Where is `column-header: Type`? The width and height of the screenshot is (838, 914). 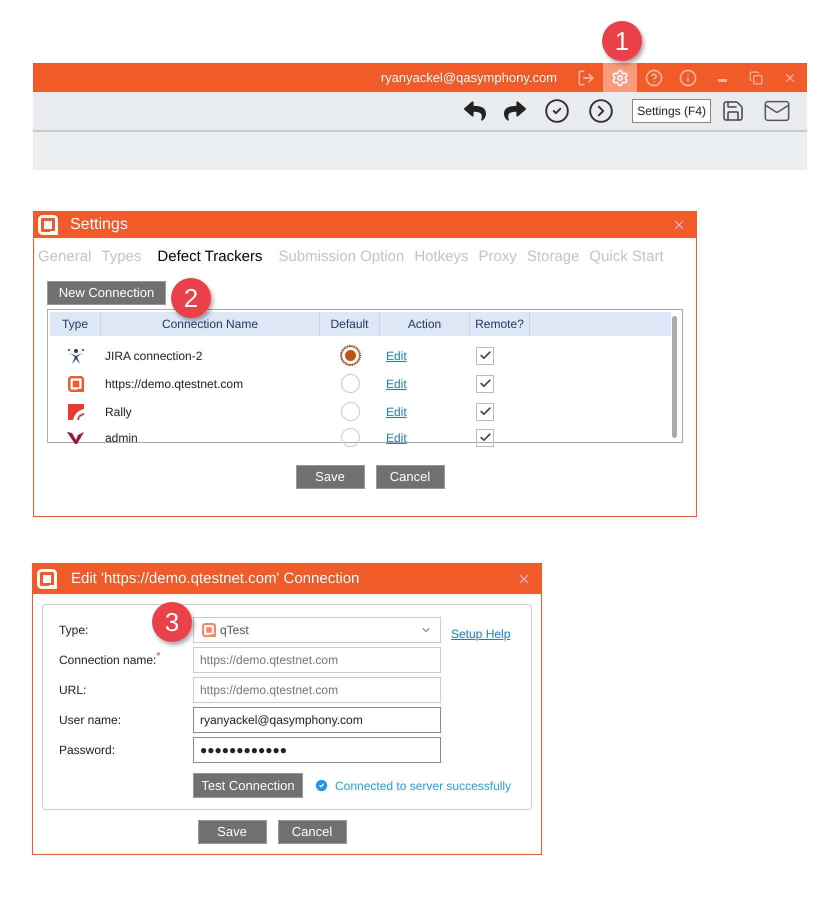 column-header: Type is located at coordinates (75, 324).